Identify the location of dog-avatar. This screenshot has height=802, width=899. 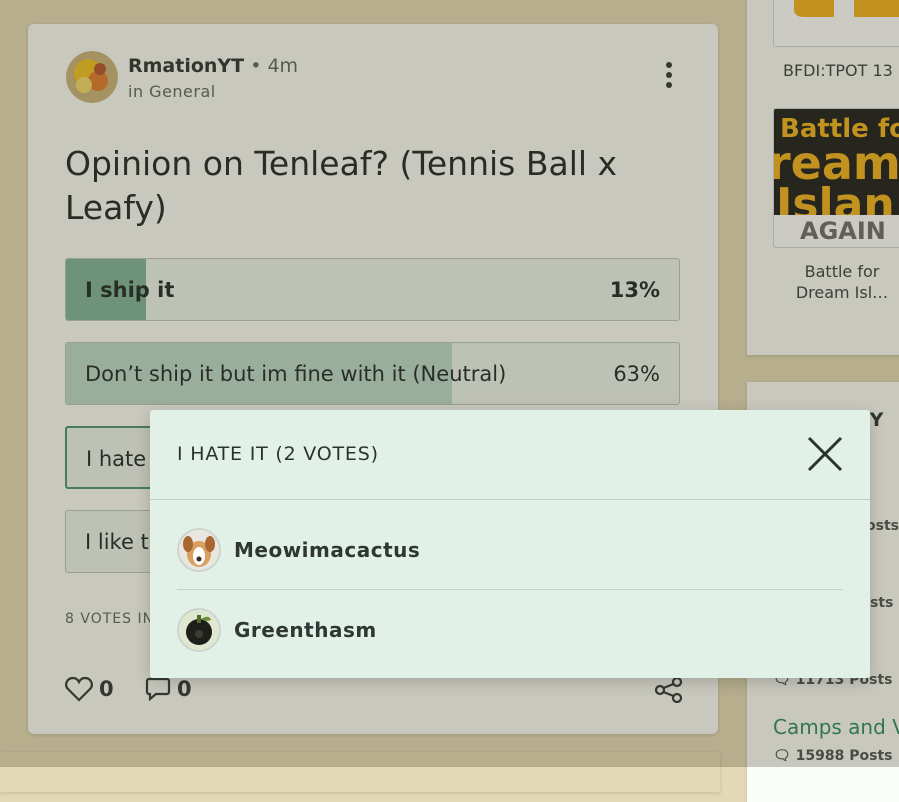
(199, 550).